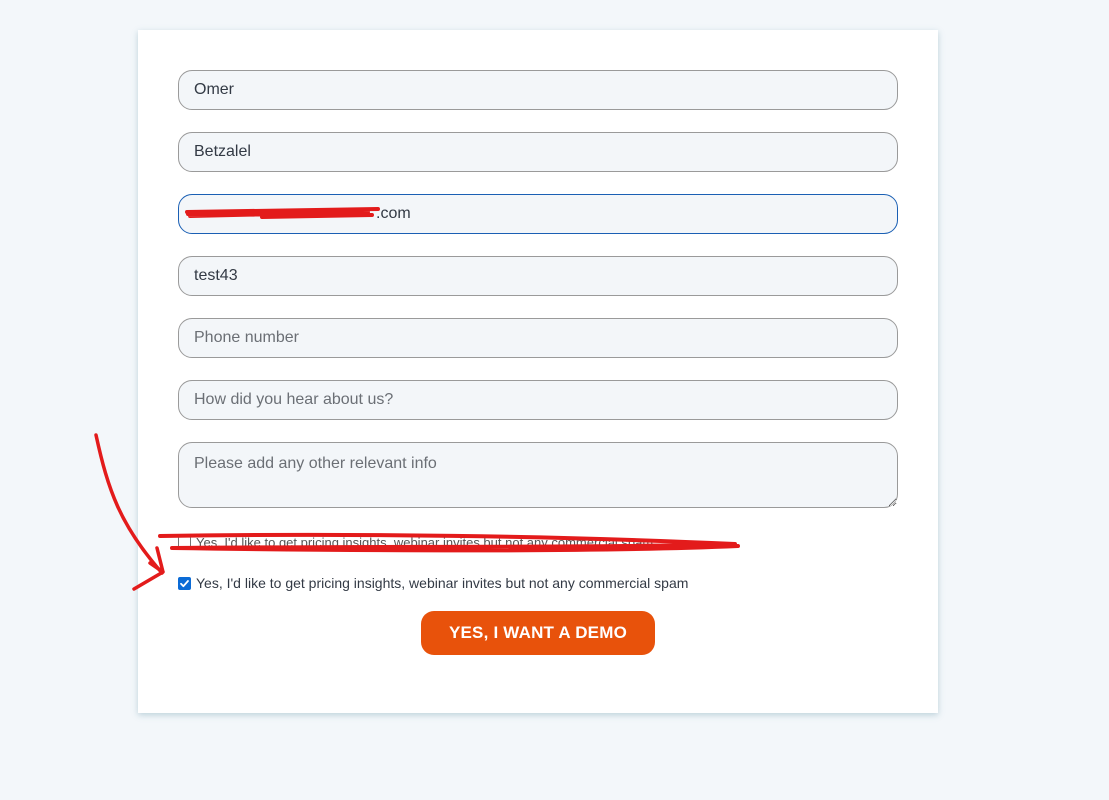 Image resolution: width=1109 pixels, height=800 pixels. I want to click on how-heard-input, so click(538, 400).